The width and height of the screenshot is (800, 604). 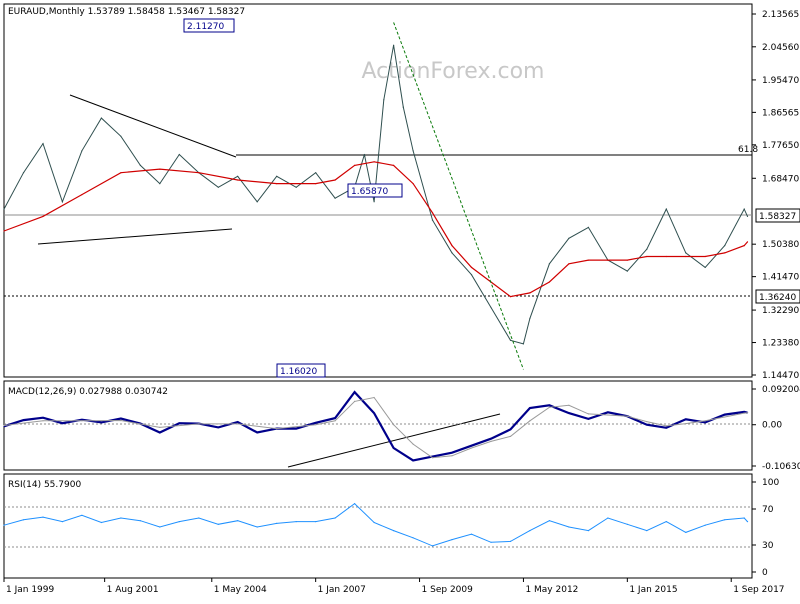 I want to click on price-y-tick-label: 2.04560, so click(x=780, y=48).